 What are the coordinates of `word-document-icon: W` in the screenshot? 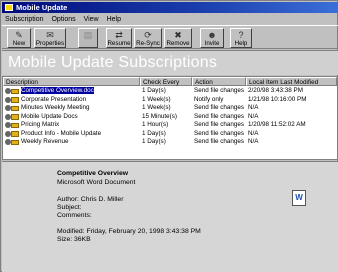 It's located at (299, 198).